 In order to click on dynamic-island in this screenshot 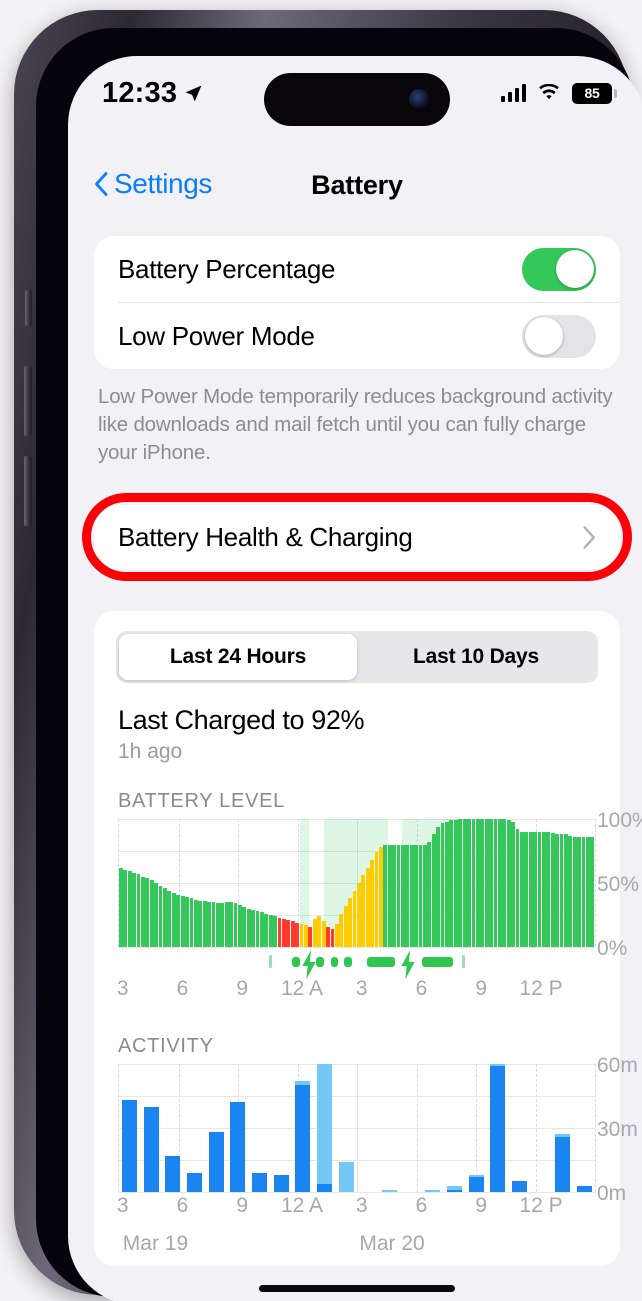, I will do `click(357, 99)`.